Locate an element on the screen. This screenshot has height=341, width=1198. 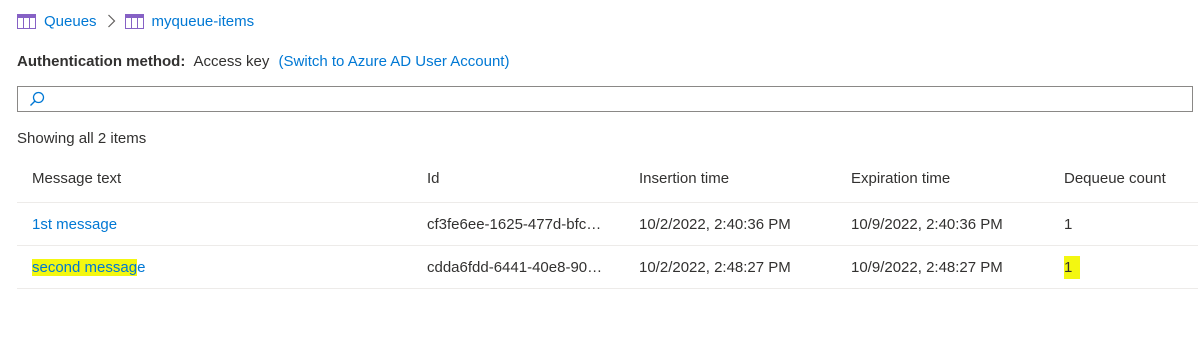
search-input is located at coordinates (621, 99).